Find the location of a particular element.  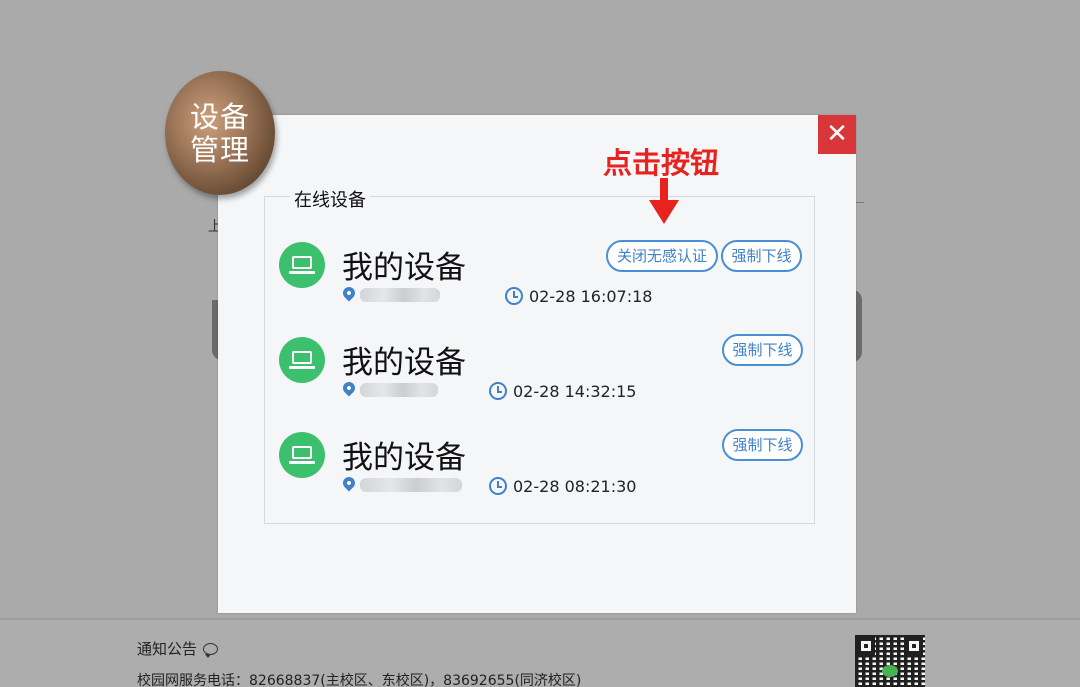

close-icon: ✕ is located at coordinates (837, 134).